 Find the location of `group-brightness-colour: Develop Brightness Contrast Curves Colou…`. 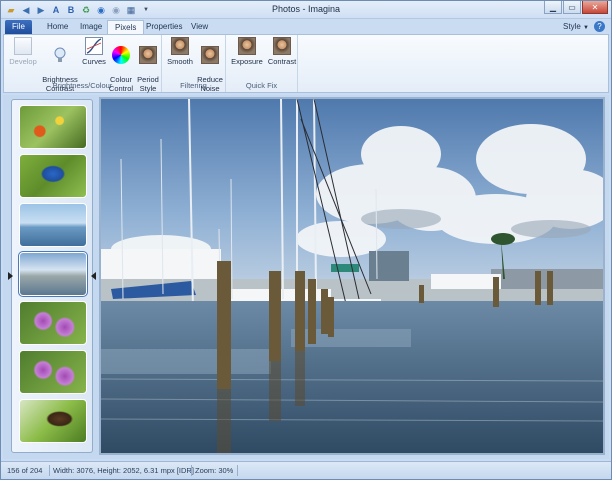

group-brightness-colour: Develop Brightness Contrast Curves Colou… is located at coordinates (83, 64).